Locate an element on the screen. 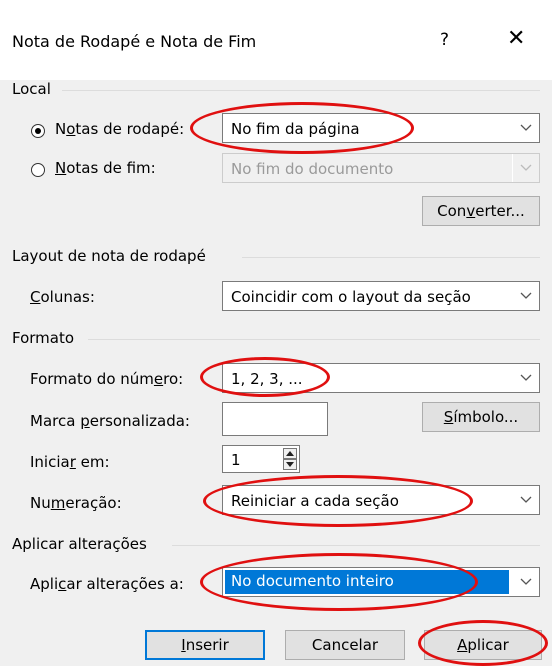 This screenshot has height=666, width=552. cancel-button: Cancelar is located at coordinates (345, 645).